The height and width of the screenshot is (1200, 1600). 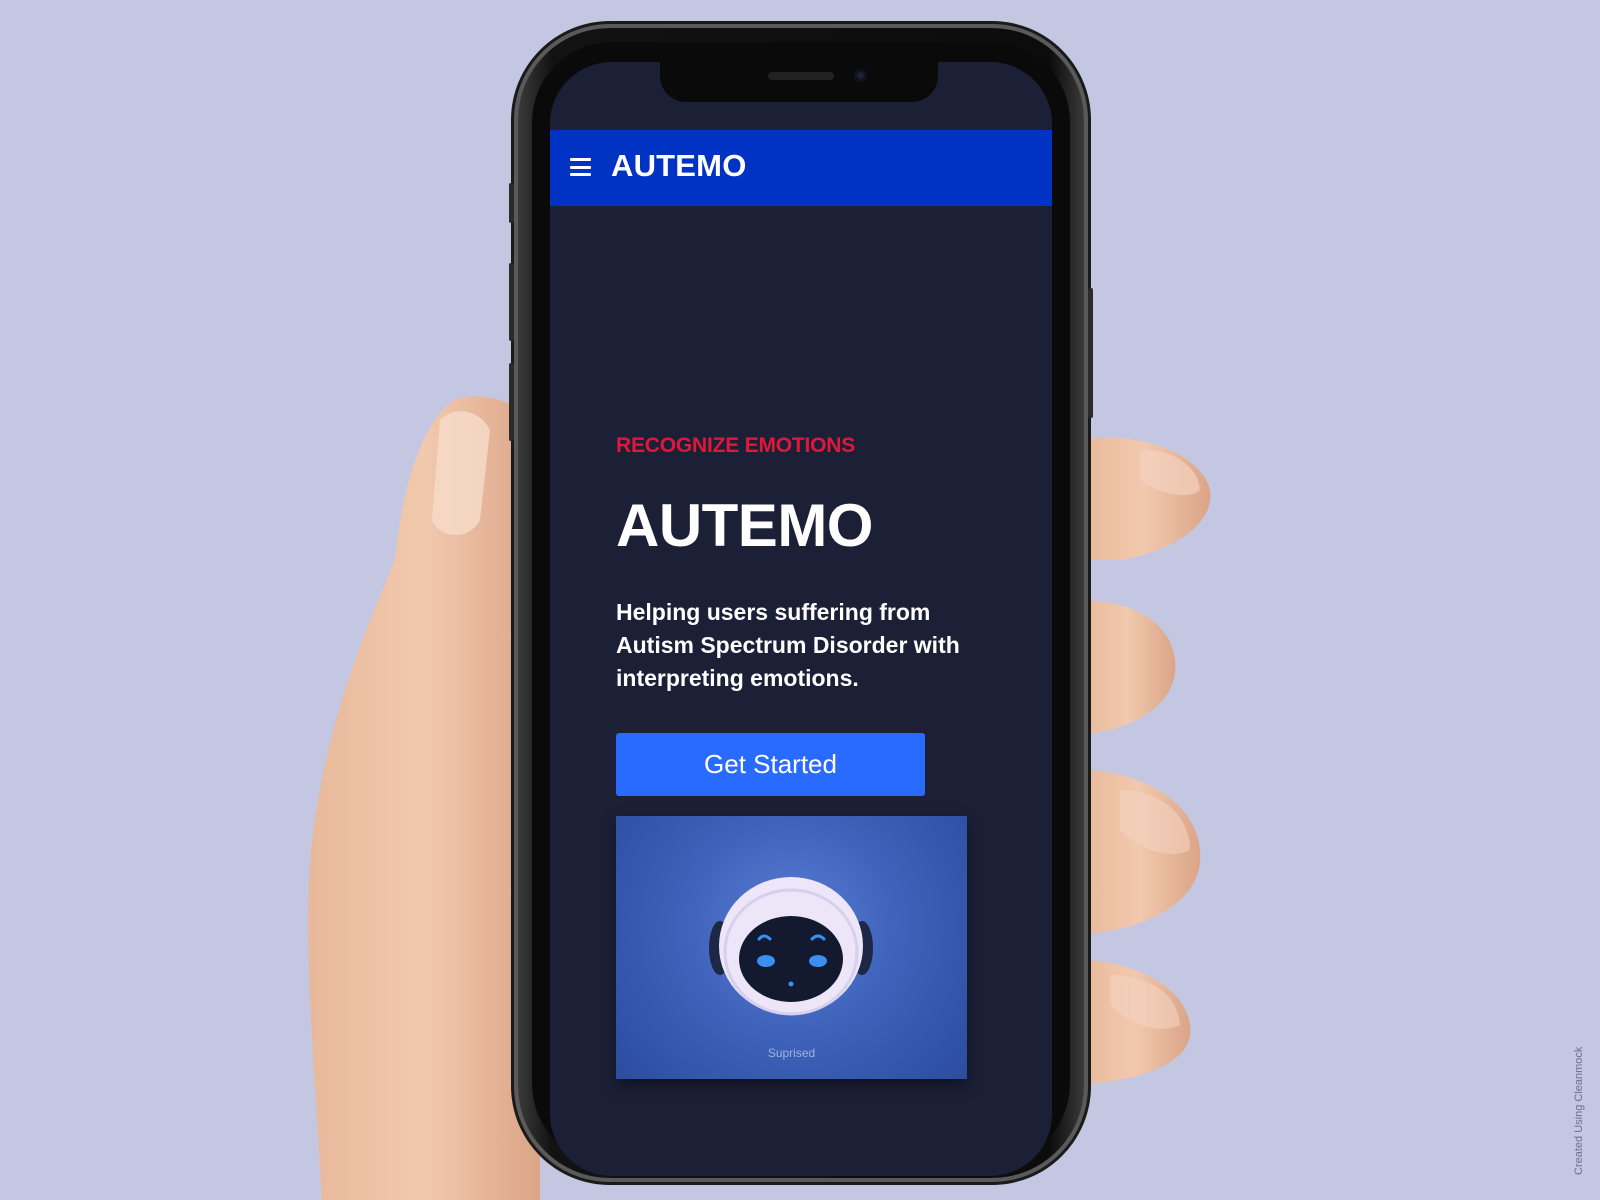 I want to click on hero-eyebrow: RECOGNIZE EMOTIONS, so click(x=736, y=445).